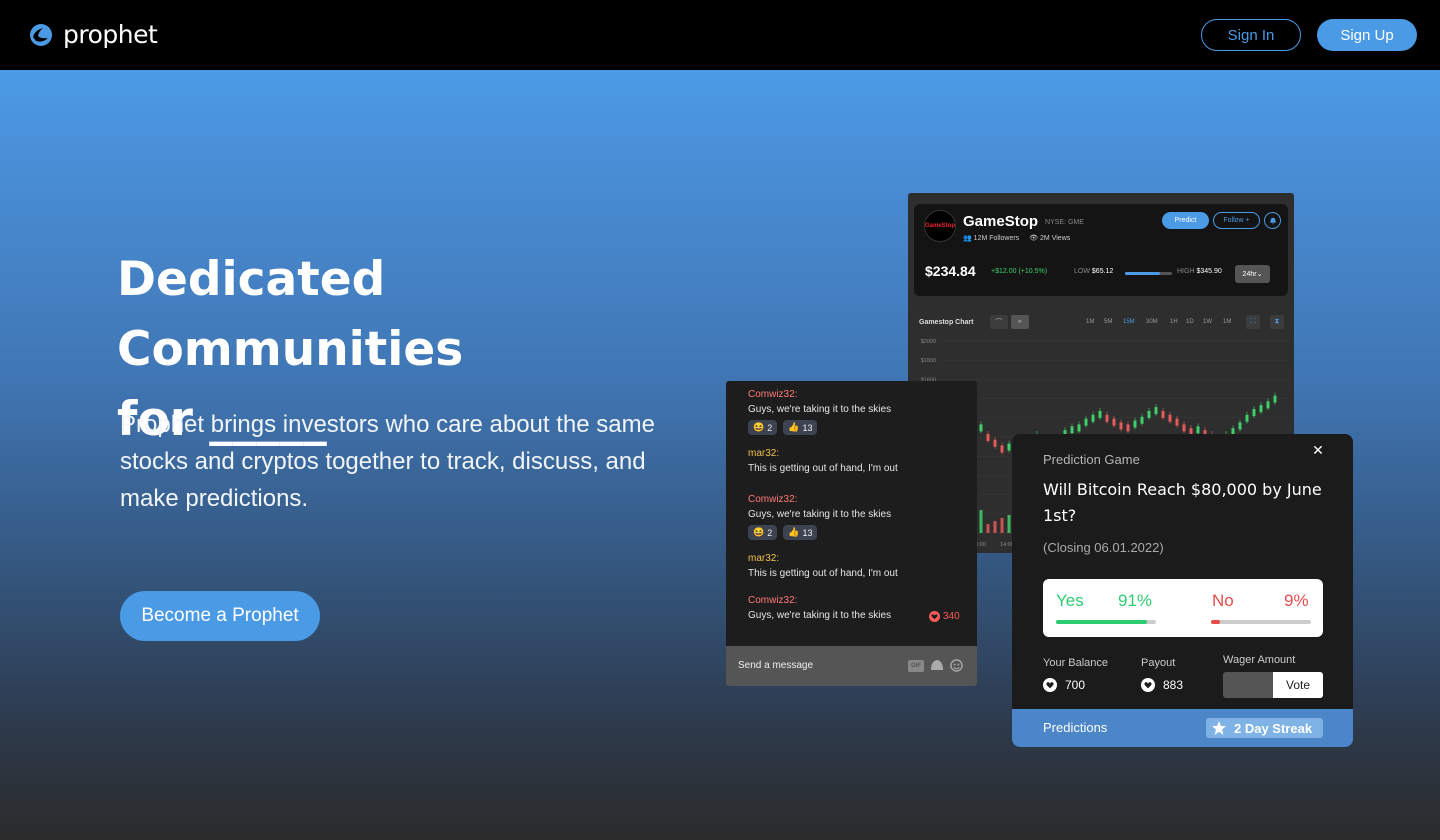 This screenshot has height=840, width=1440. I want to click on eye-icon: 👁, so click(1034, 238).